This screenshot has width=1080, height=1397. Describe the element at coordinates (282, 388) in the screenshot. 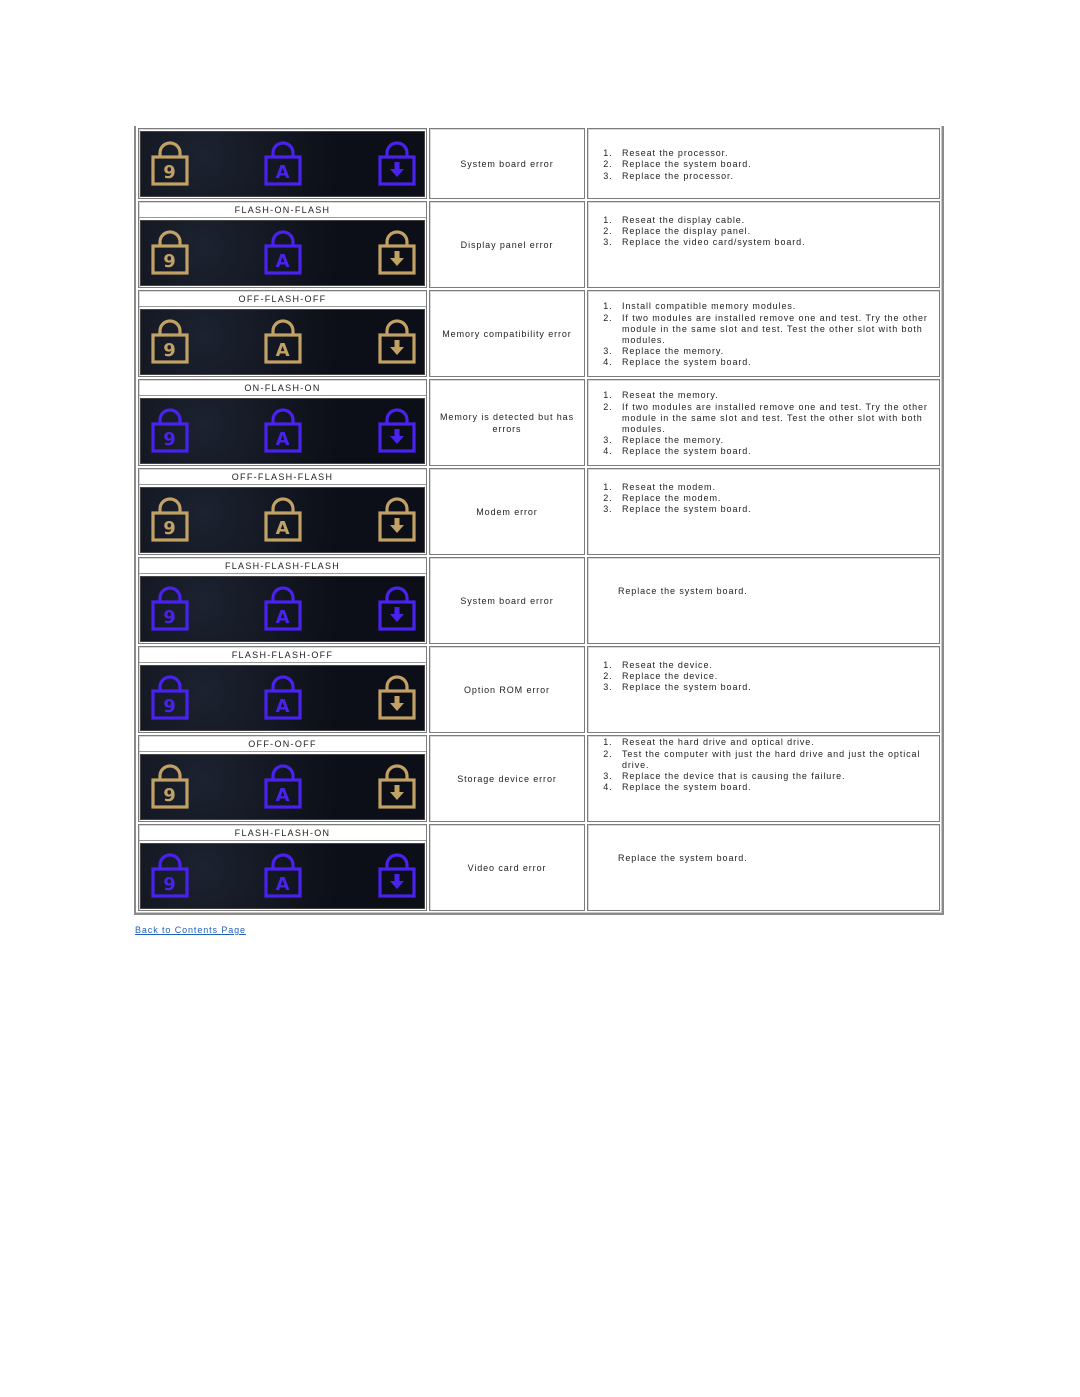

I see `led-pattern-label: ON-FLASH-ON` at that location.